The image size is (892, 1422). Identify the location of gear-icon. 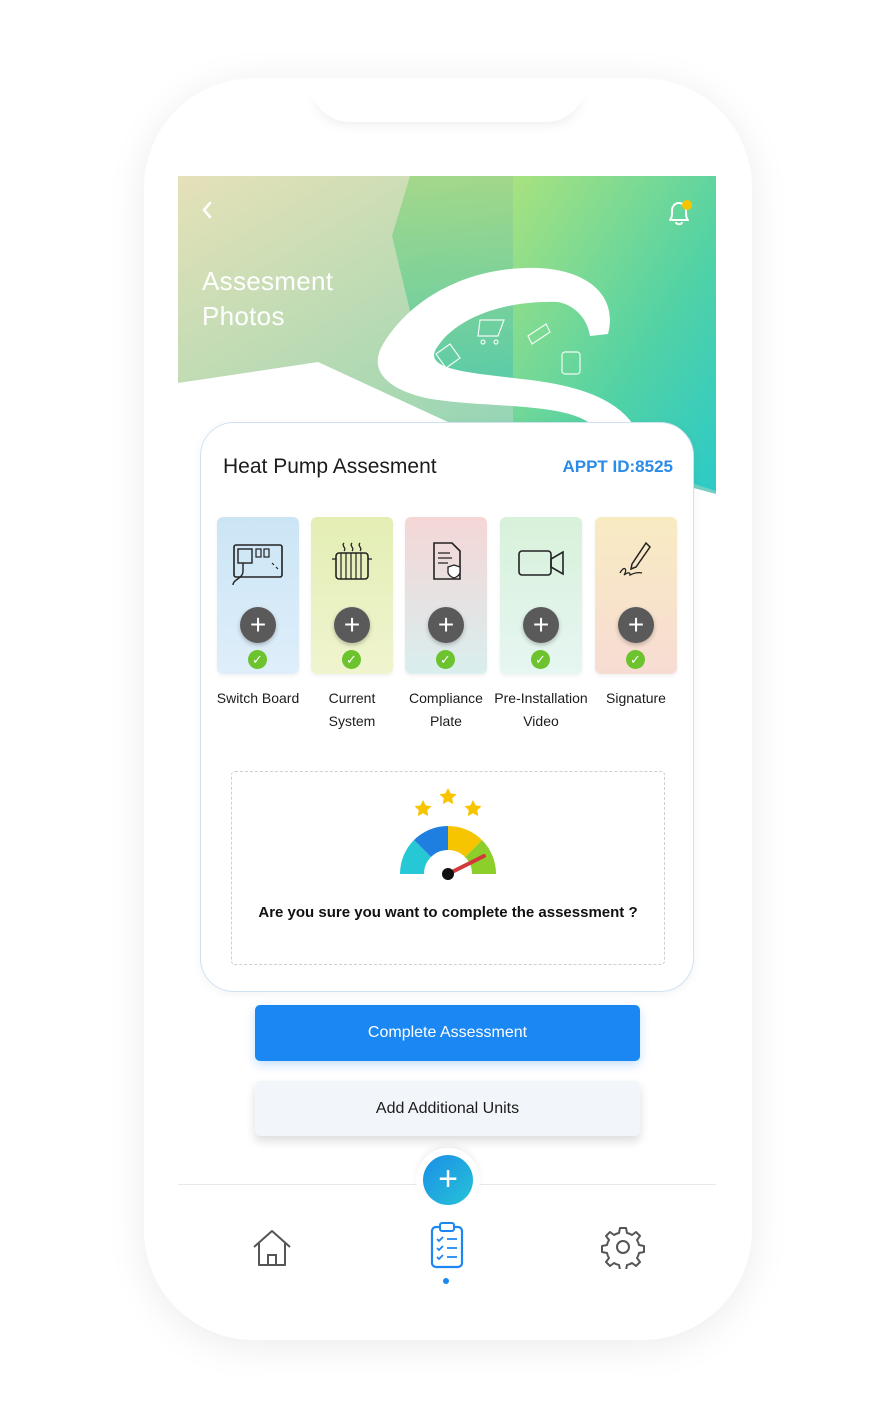
(623, 1249).